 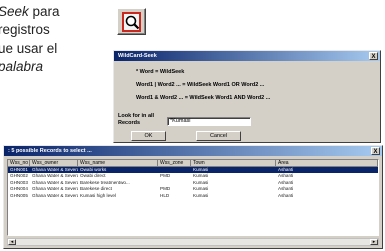 I want to click on results-close-button: X, so click(x=375, y=151).